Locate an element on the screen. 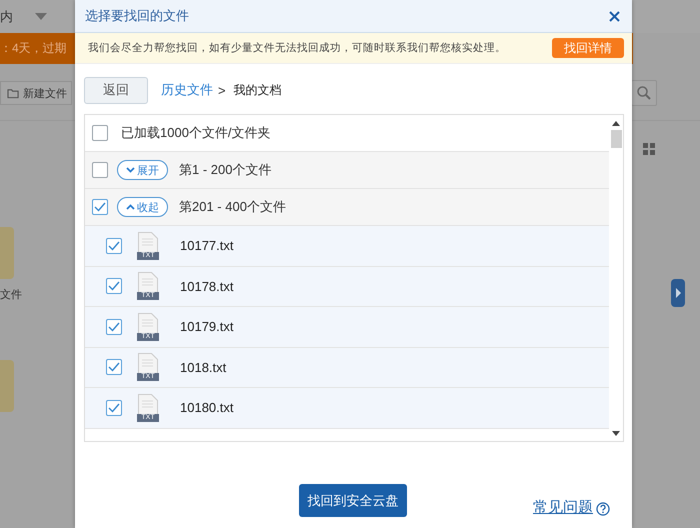  close-icon is located at coordinates (614, 16).